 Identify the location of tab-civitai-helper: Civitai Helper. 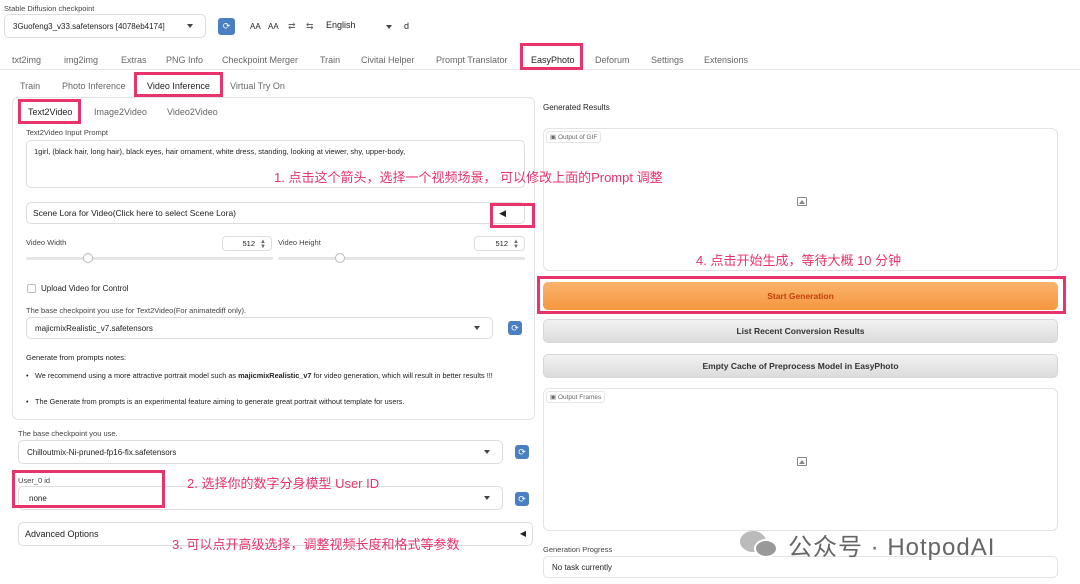
(388, 60).